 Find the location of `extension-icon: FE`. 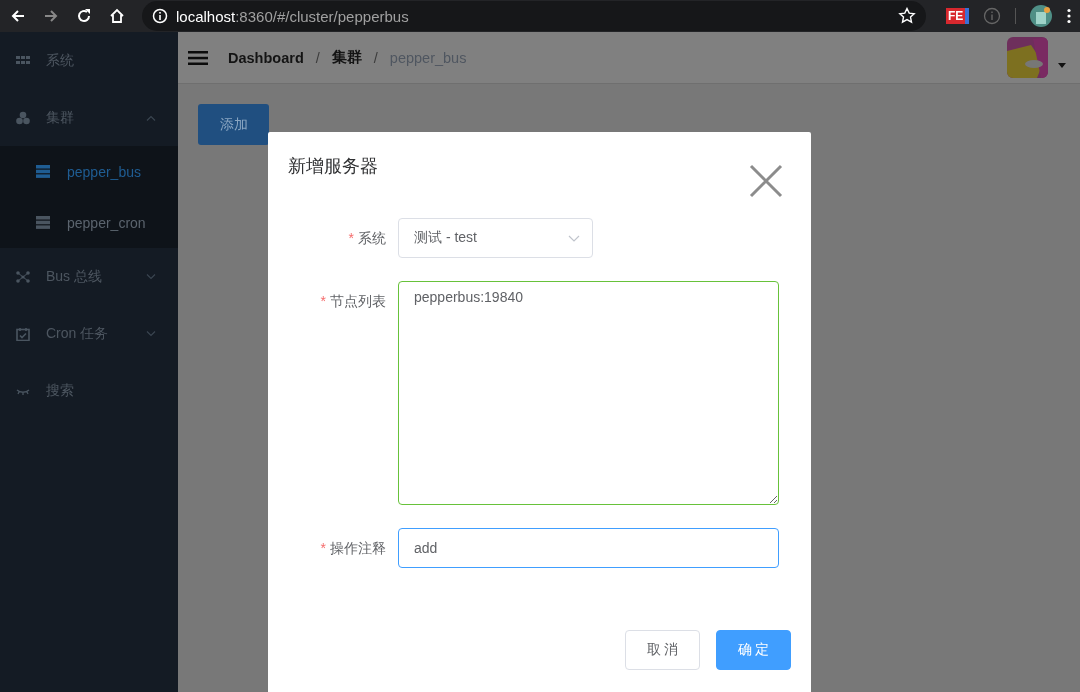

extension-icon: FE is located at coordinates (958, 16).